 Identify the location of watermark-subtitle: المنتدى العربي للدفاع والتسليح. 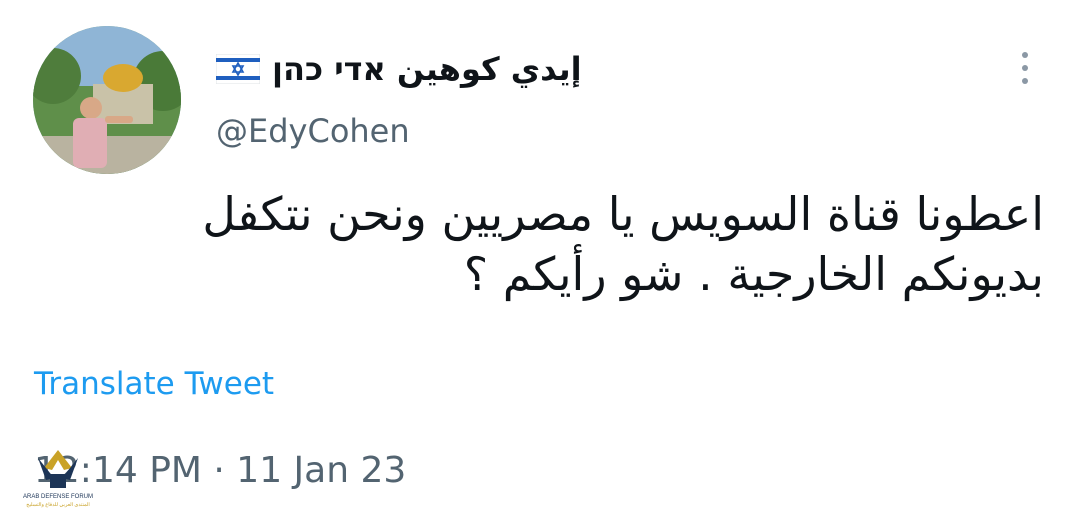
(58, 505).